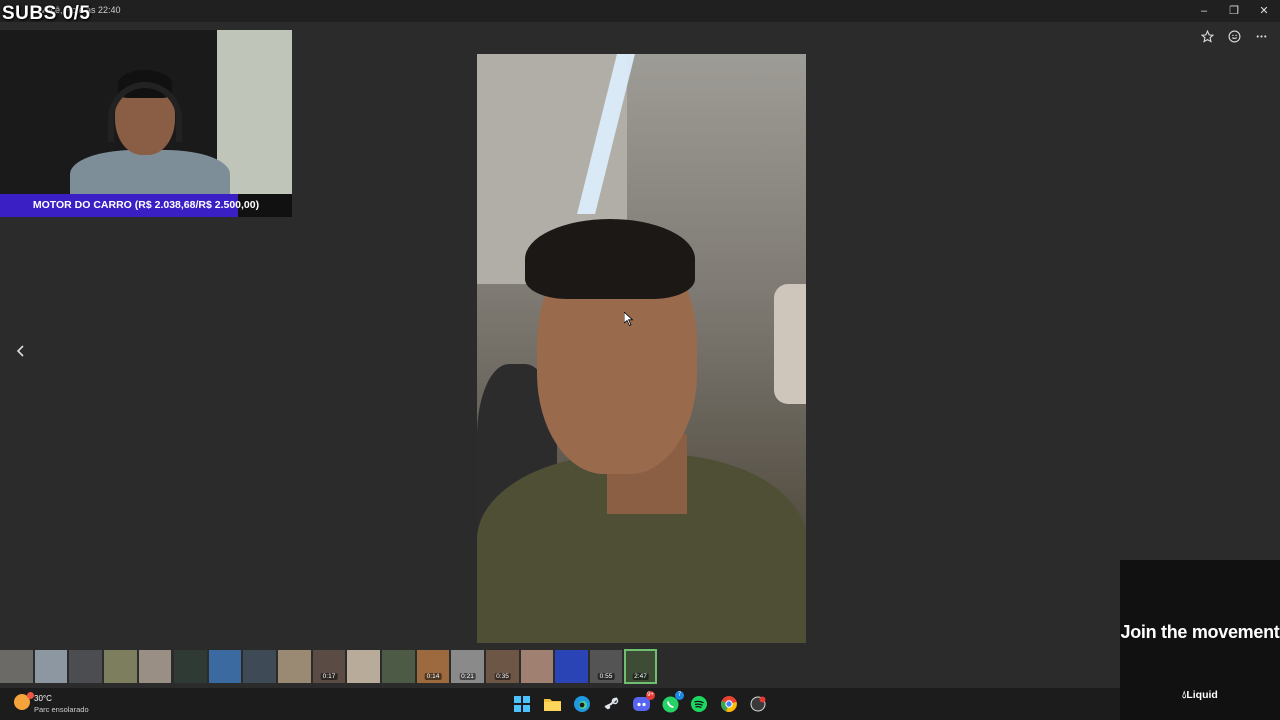 The height and width of the screenshot is (720, 1280). I want to click on advertisement-panel: Join the movement 💧︎Liquid, so click(1200, 640).